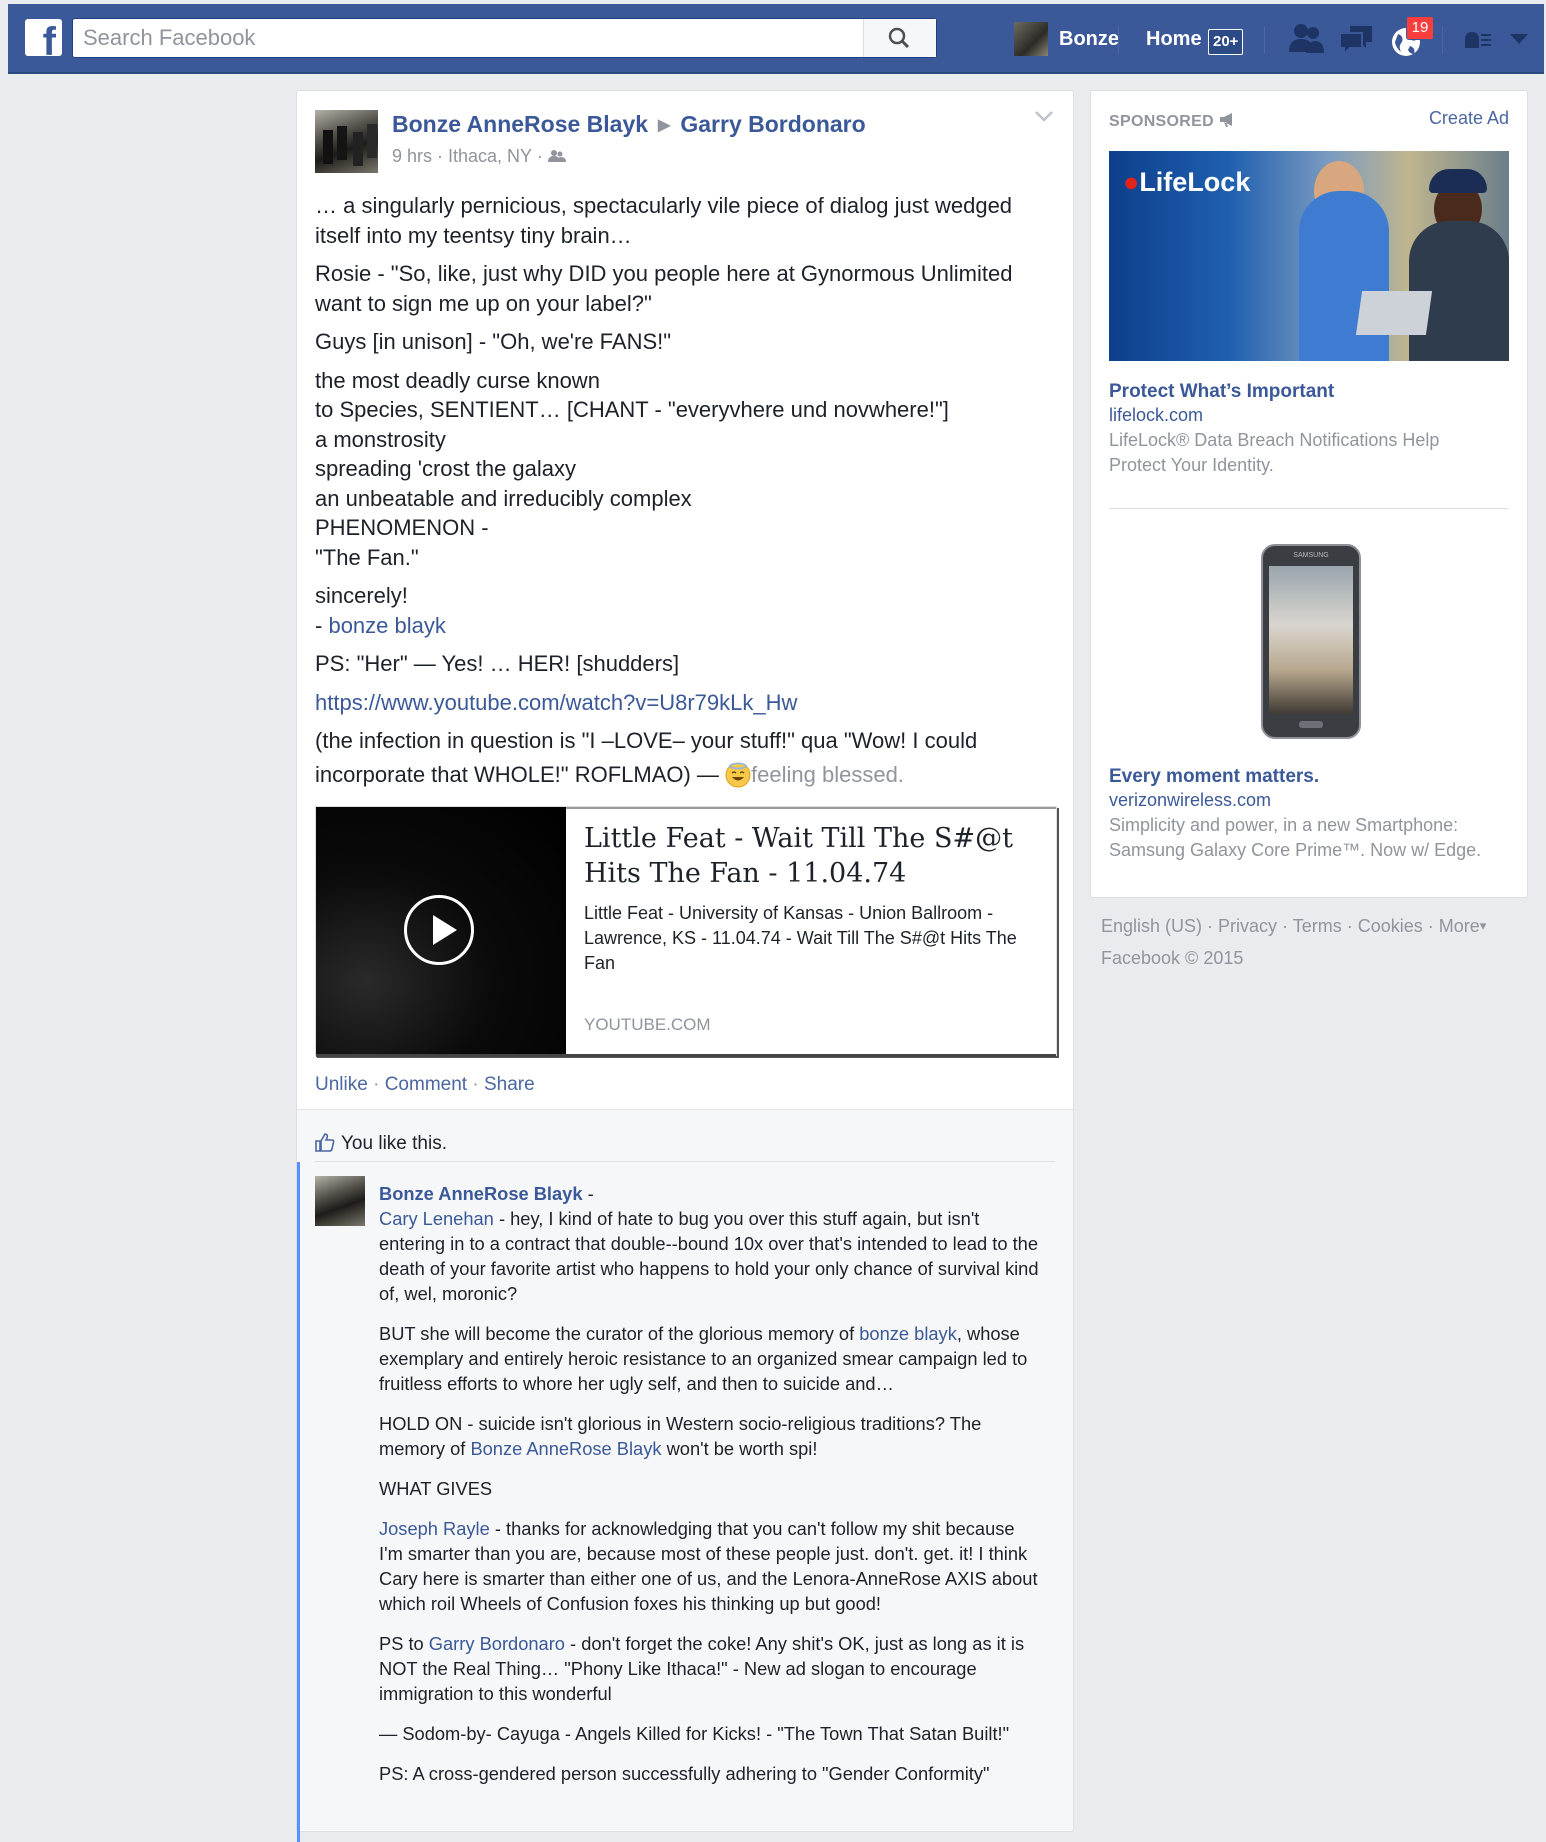  I want to click on mention-link: Cary Lenehan, so click(436, 1218).